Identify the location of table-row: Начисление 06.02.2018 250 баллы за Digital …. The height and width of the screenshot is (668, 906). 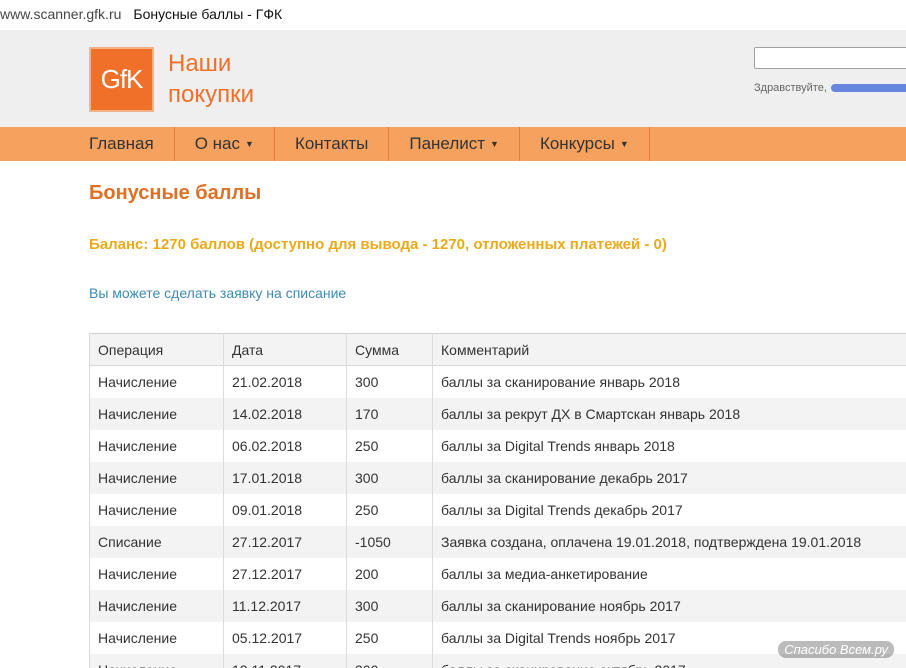
(497, 445).